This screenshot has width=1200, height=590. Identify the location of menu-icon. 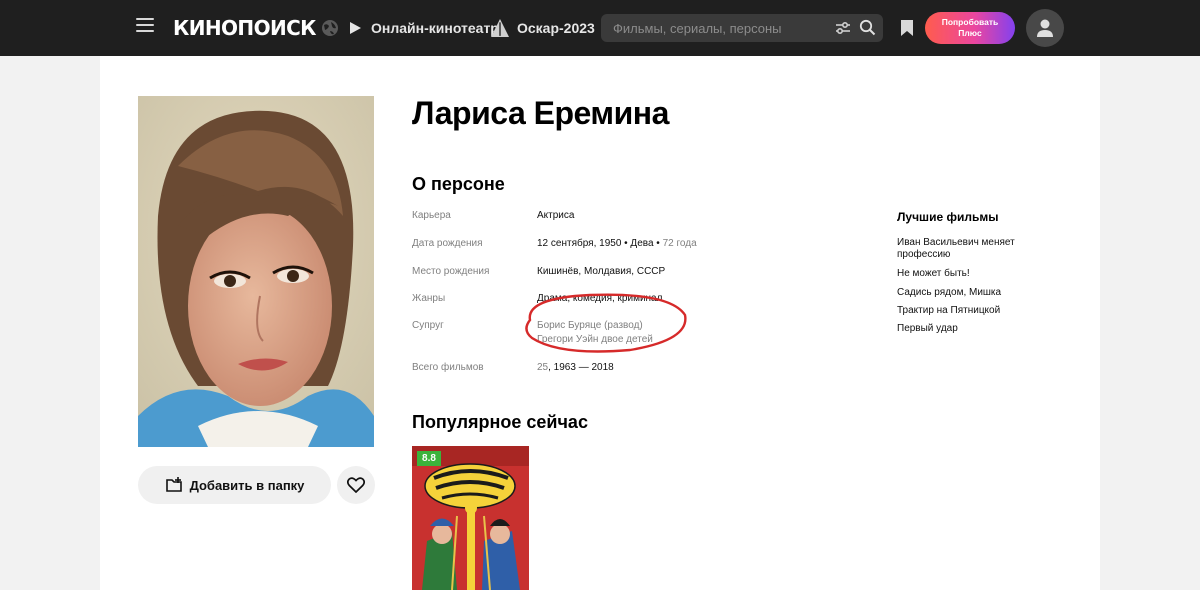
(145, 26).